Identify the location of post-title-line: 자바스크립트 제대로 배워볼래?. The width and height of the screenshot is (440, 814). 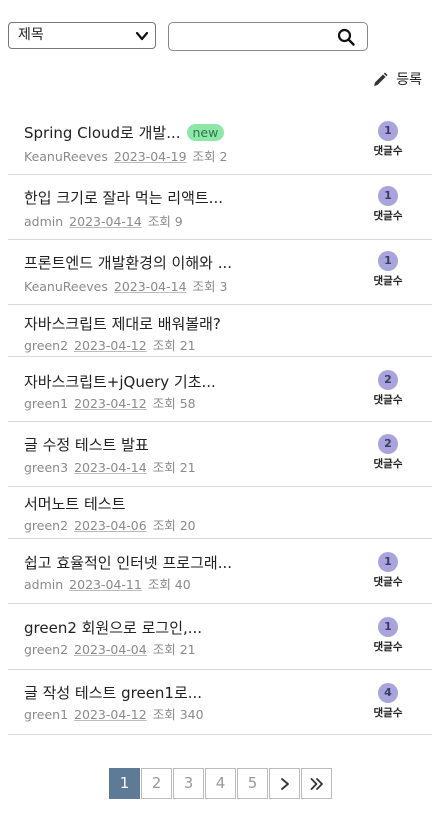
(122, 323).